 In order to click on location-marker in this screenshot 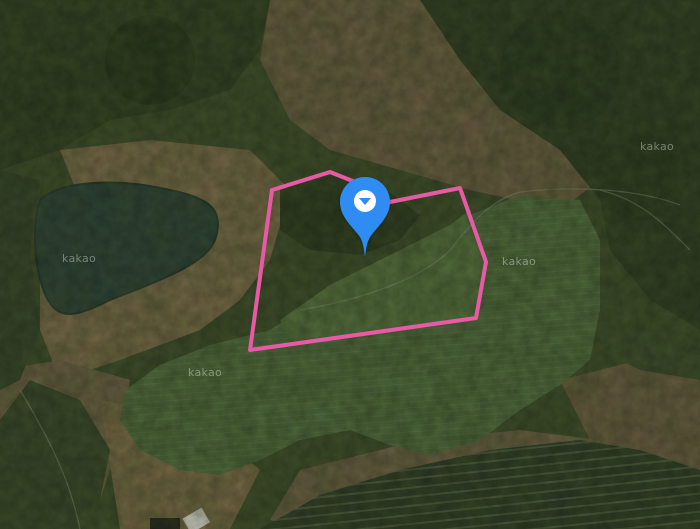, I will do `click(365, 218)`.